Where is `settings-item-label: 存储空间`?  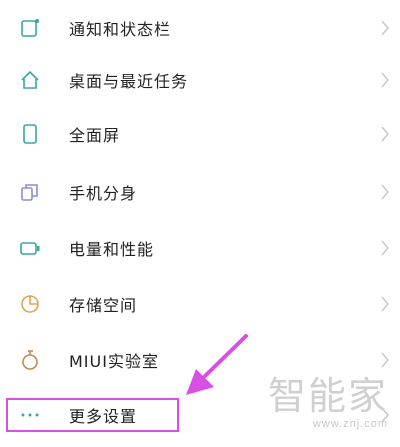
settings-item-label: 存储空间 is located at coordinates (103, 305).